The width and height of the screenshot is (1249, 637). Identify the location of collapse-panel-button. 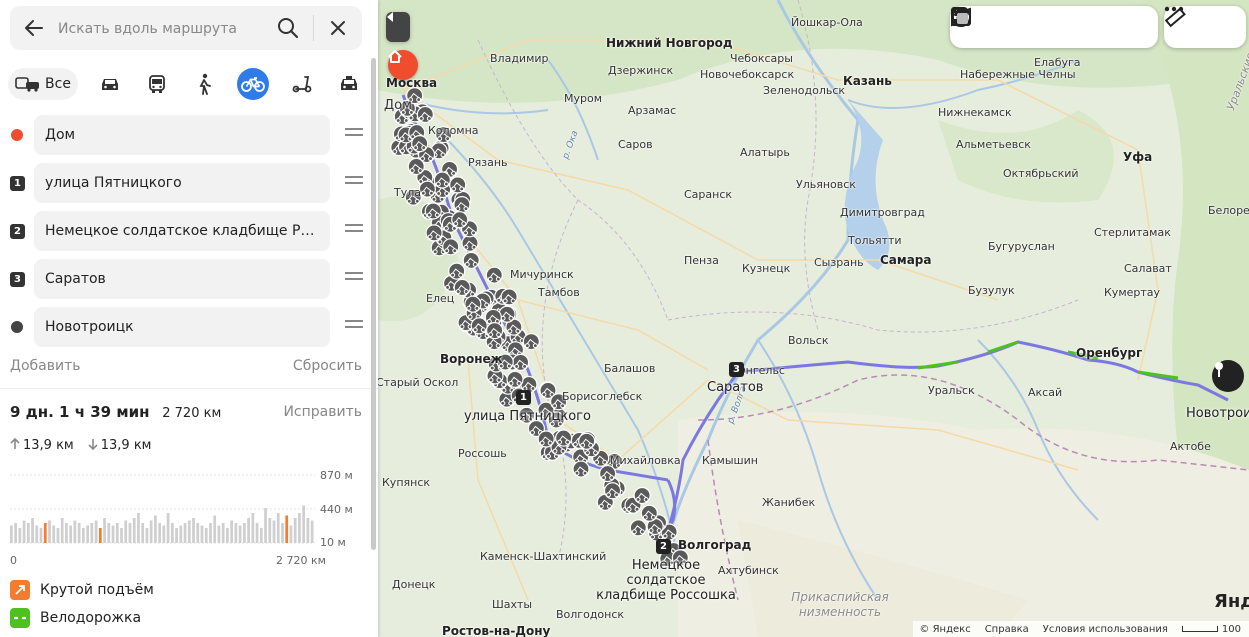
(398, 27).